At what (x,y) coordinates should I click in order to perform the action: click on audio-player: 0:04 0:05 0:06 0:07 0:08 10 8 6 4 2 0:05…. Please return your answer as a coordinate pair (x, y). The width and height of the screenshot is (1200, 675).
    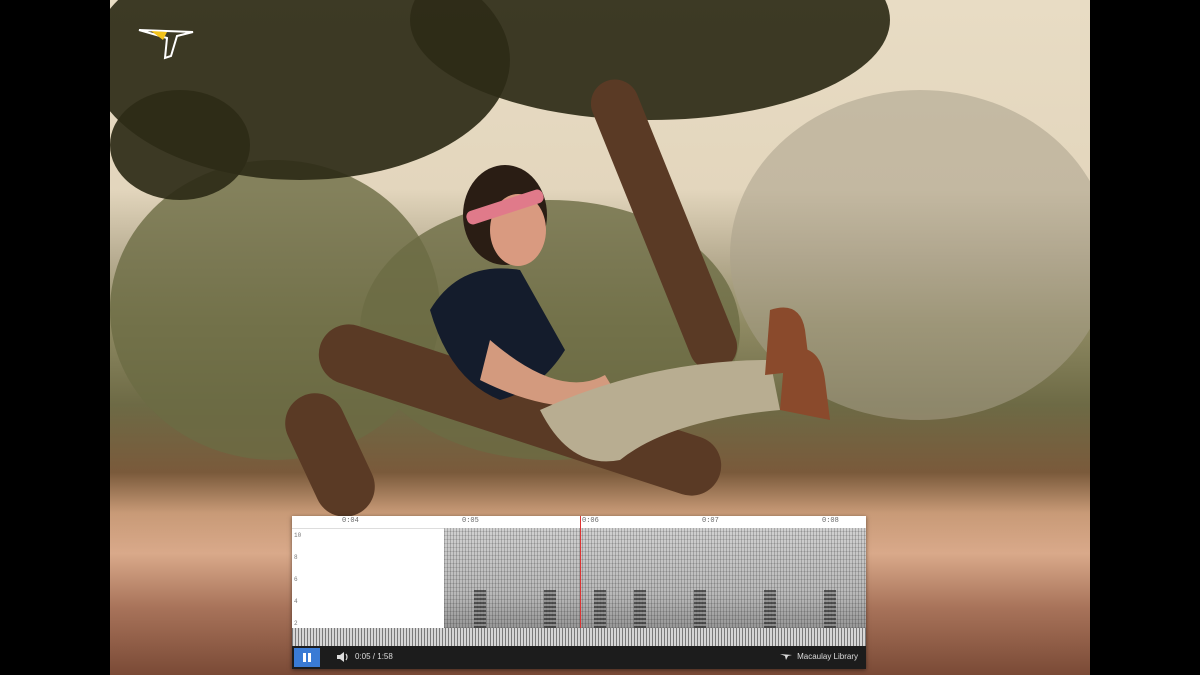
    Looking at the image, I should click on (579, 592).